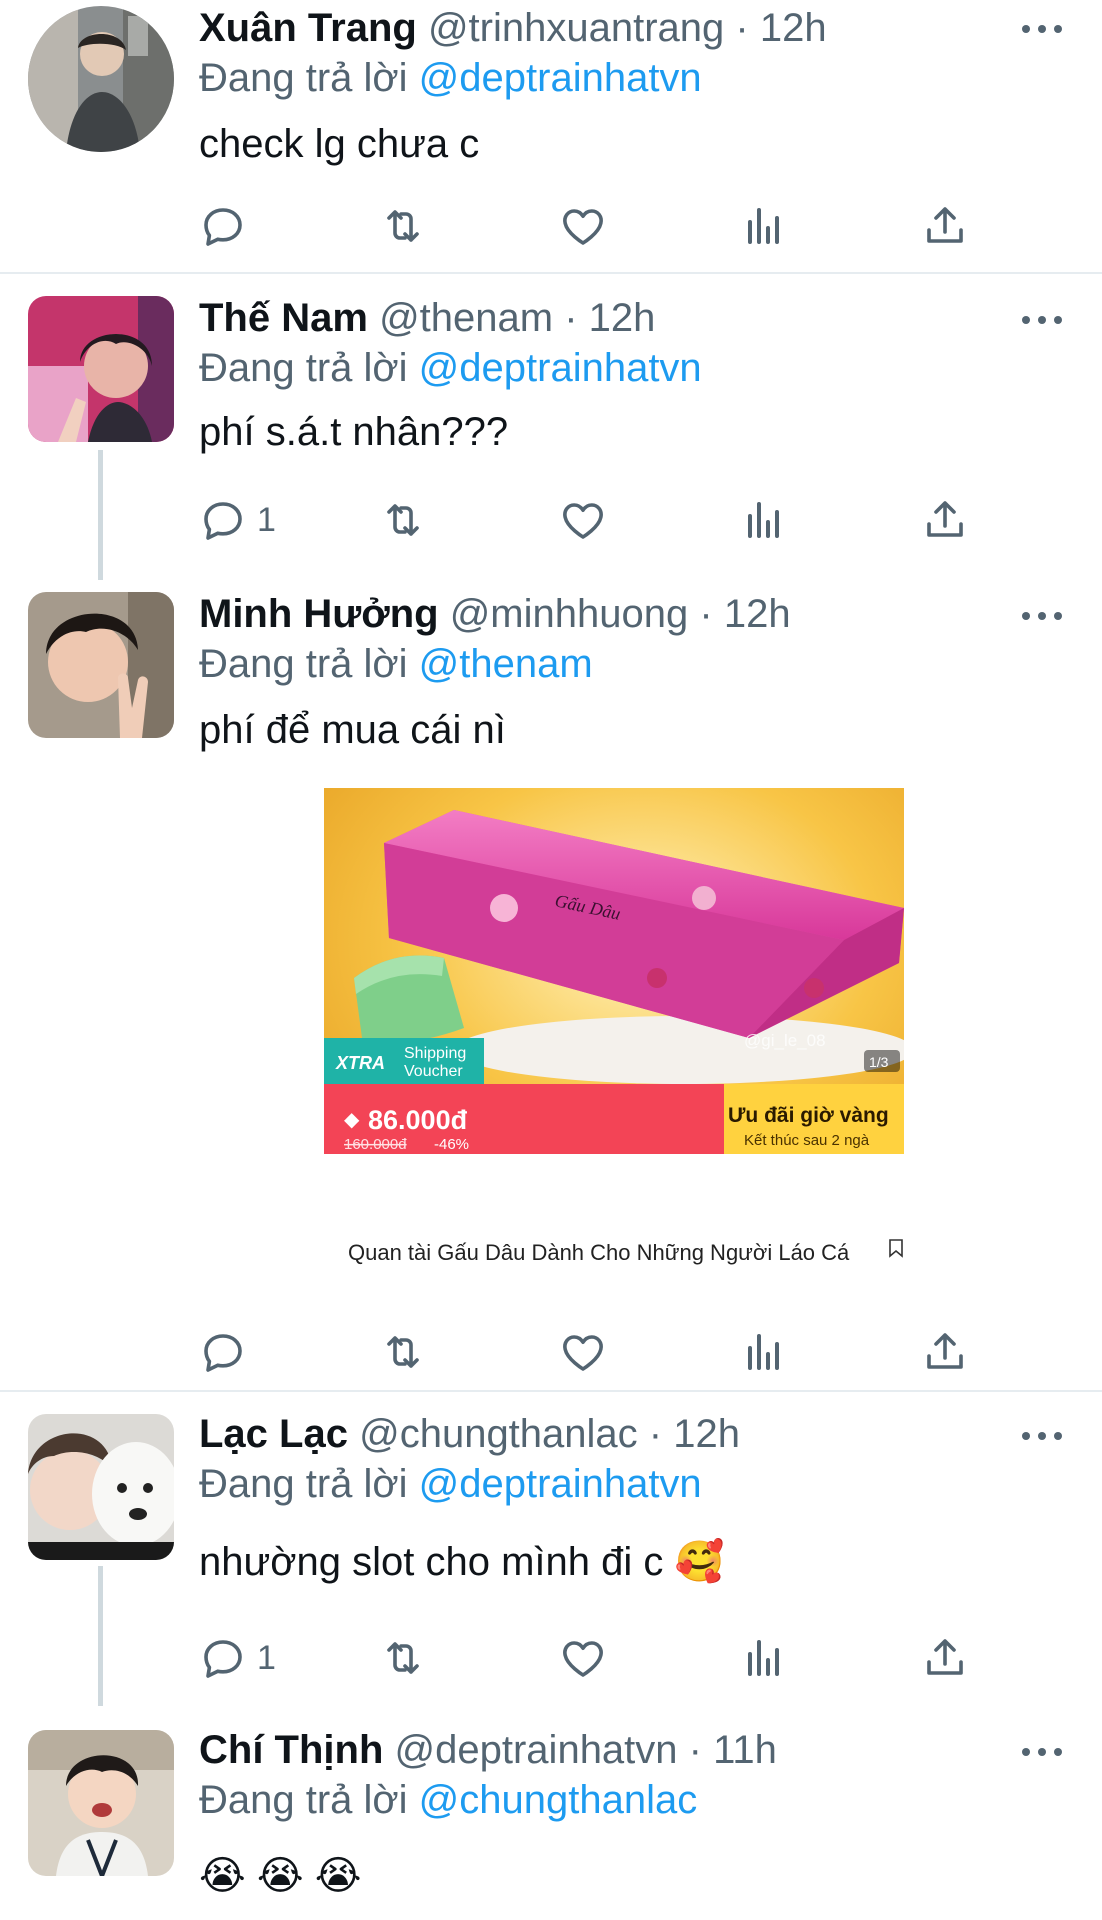  I want to click on tweet-header: Minh Hưởng @minhhuong · 12h, so click(495, 614).